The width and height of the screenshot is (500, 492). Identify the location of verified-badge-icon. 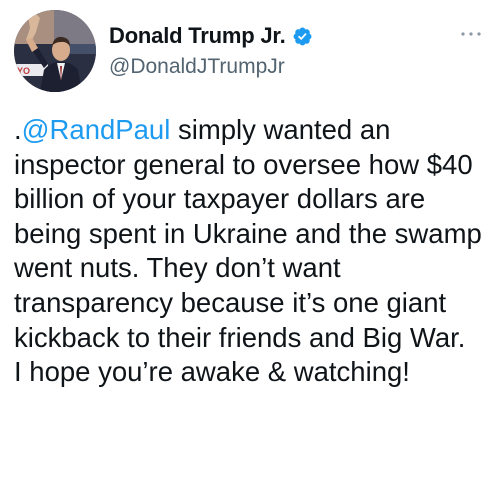
(302, 36).